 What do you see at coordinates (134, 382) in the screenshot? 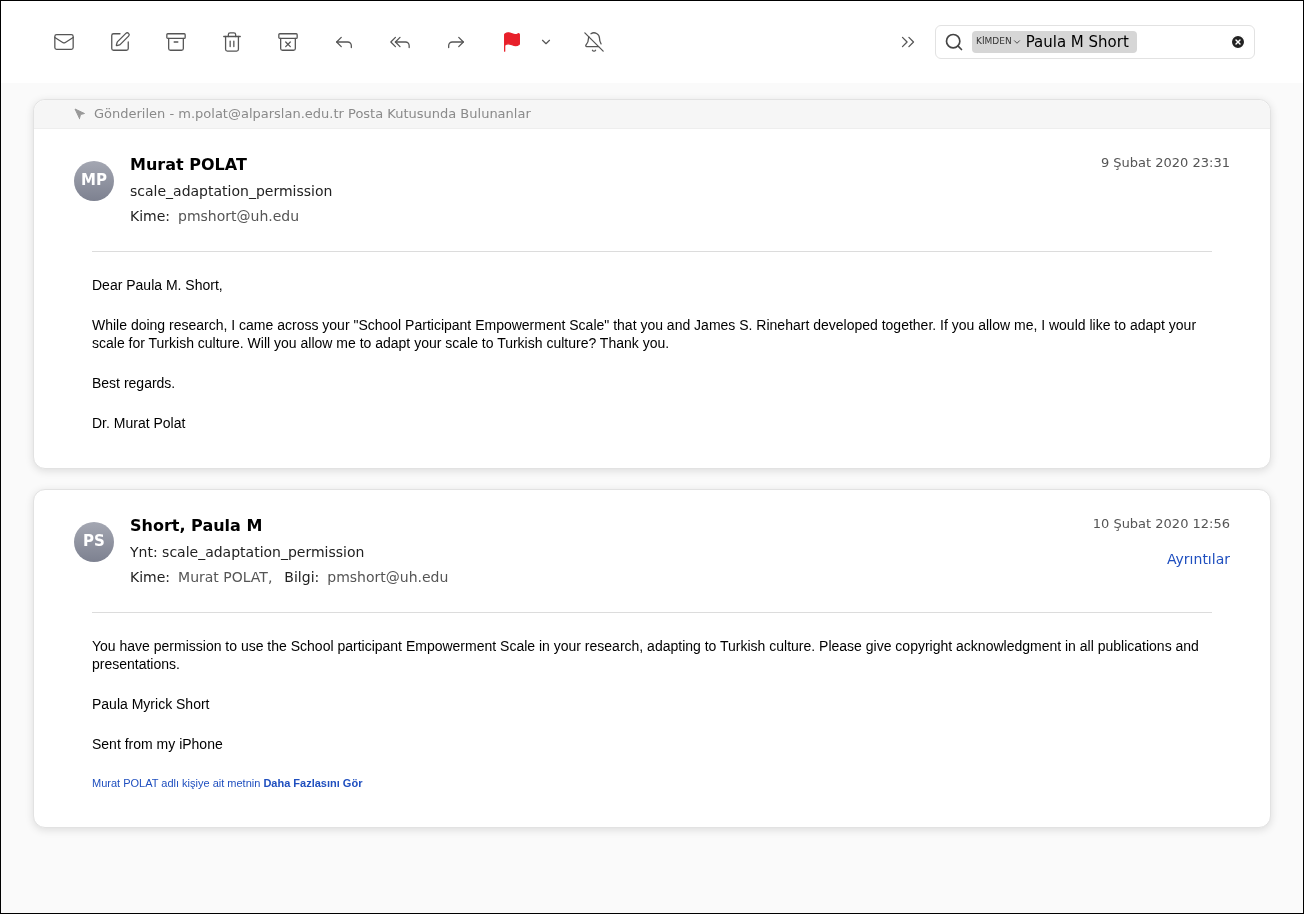
I see `body-paragraph: Best regards.` at bounding box center [134, 382].